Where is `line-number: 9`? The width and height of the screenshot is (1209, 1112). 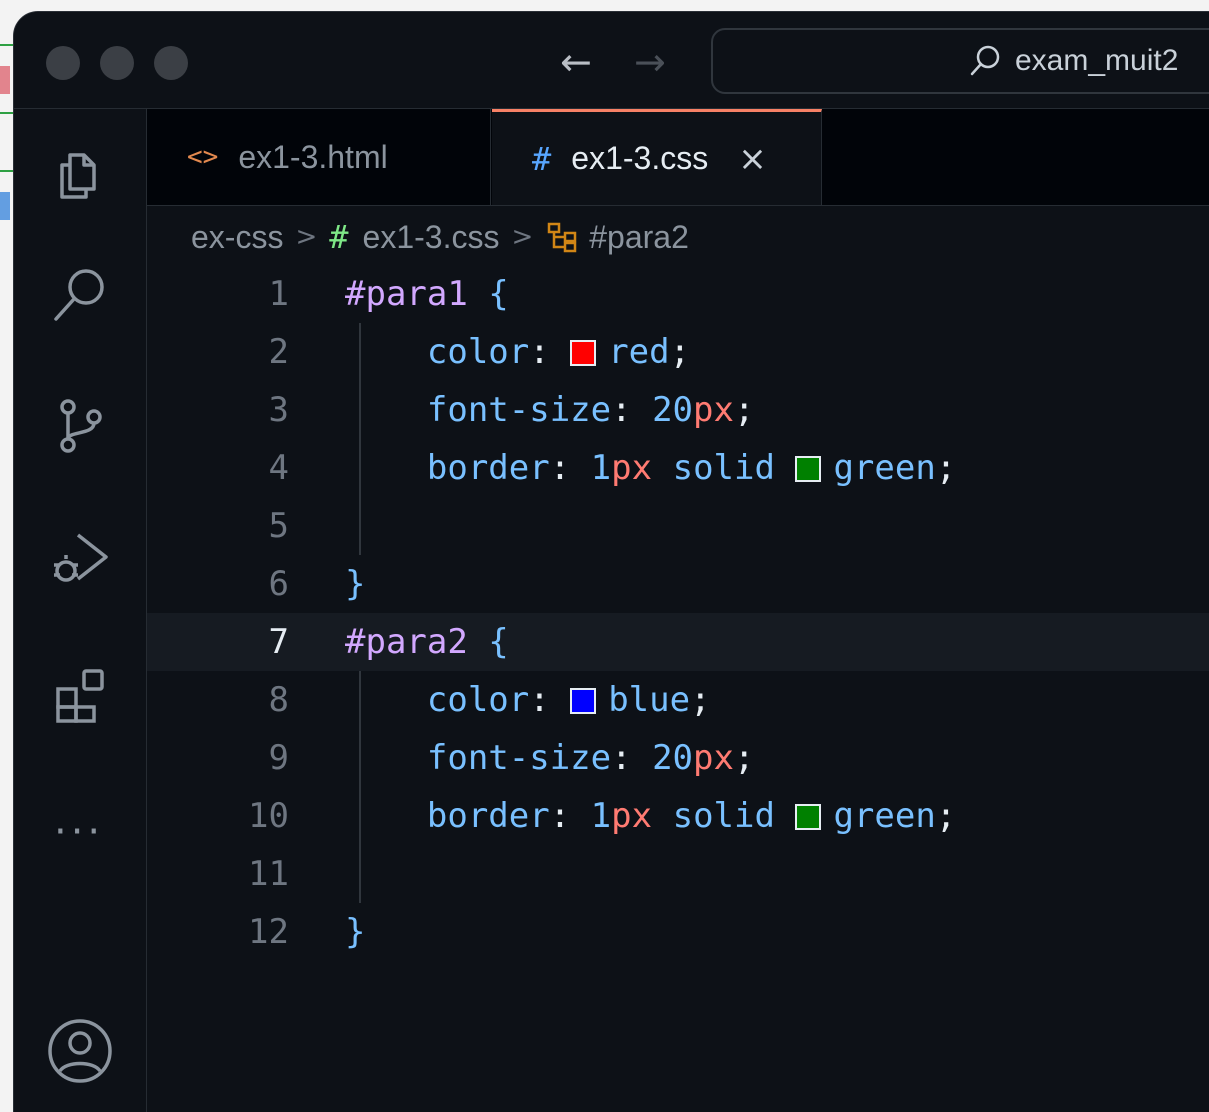
line-number: 9 is located at coordinates (278, 758).